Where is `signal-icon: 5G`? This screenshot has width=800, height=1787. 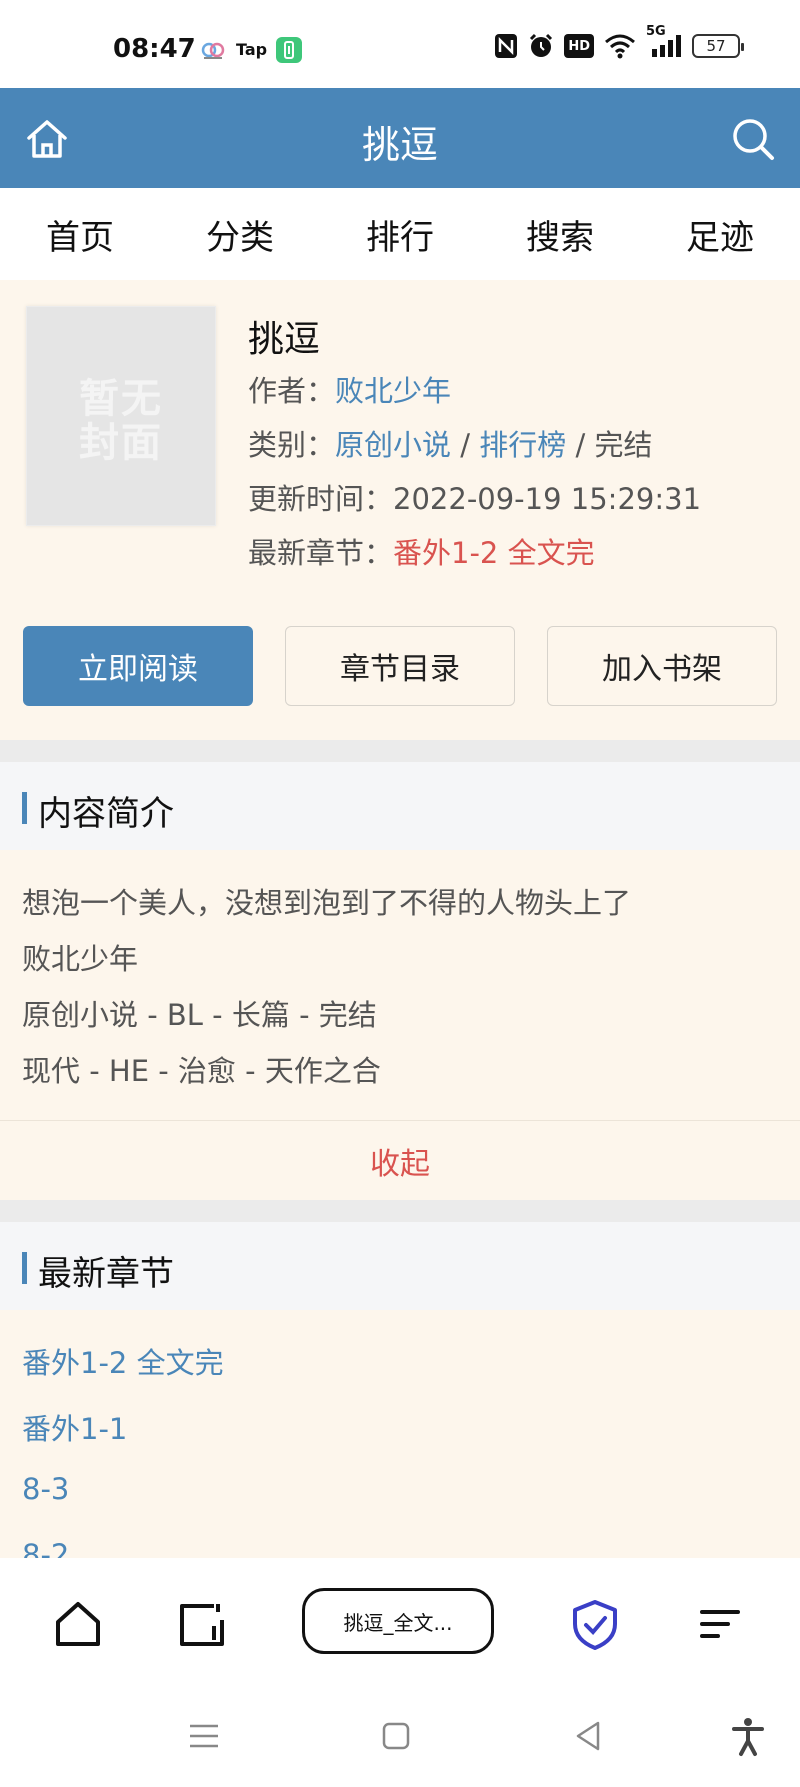
signal-icon: 5G is located at coordinates (664, 41).